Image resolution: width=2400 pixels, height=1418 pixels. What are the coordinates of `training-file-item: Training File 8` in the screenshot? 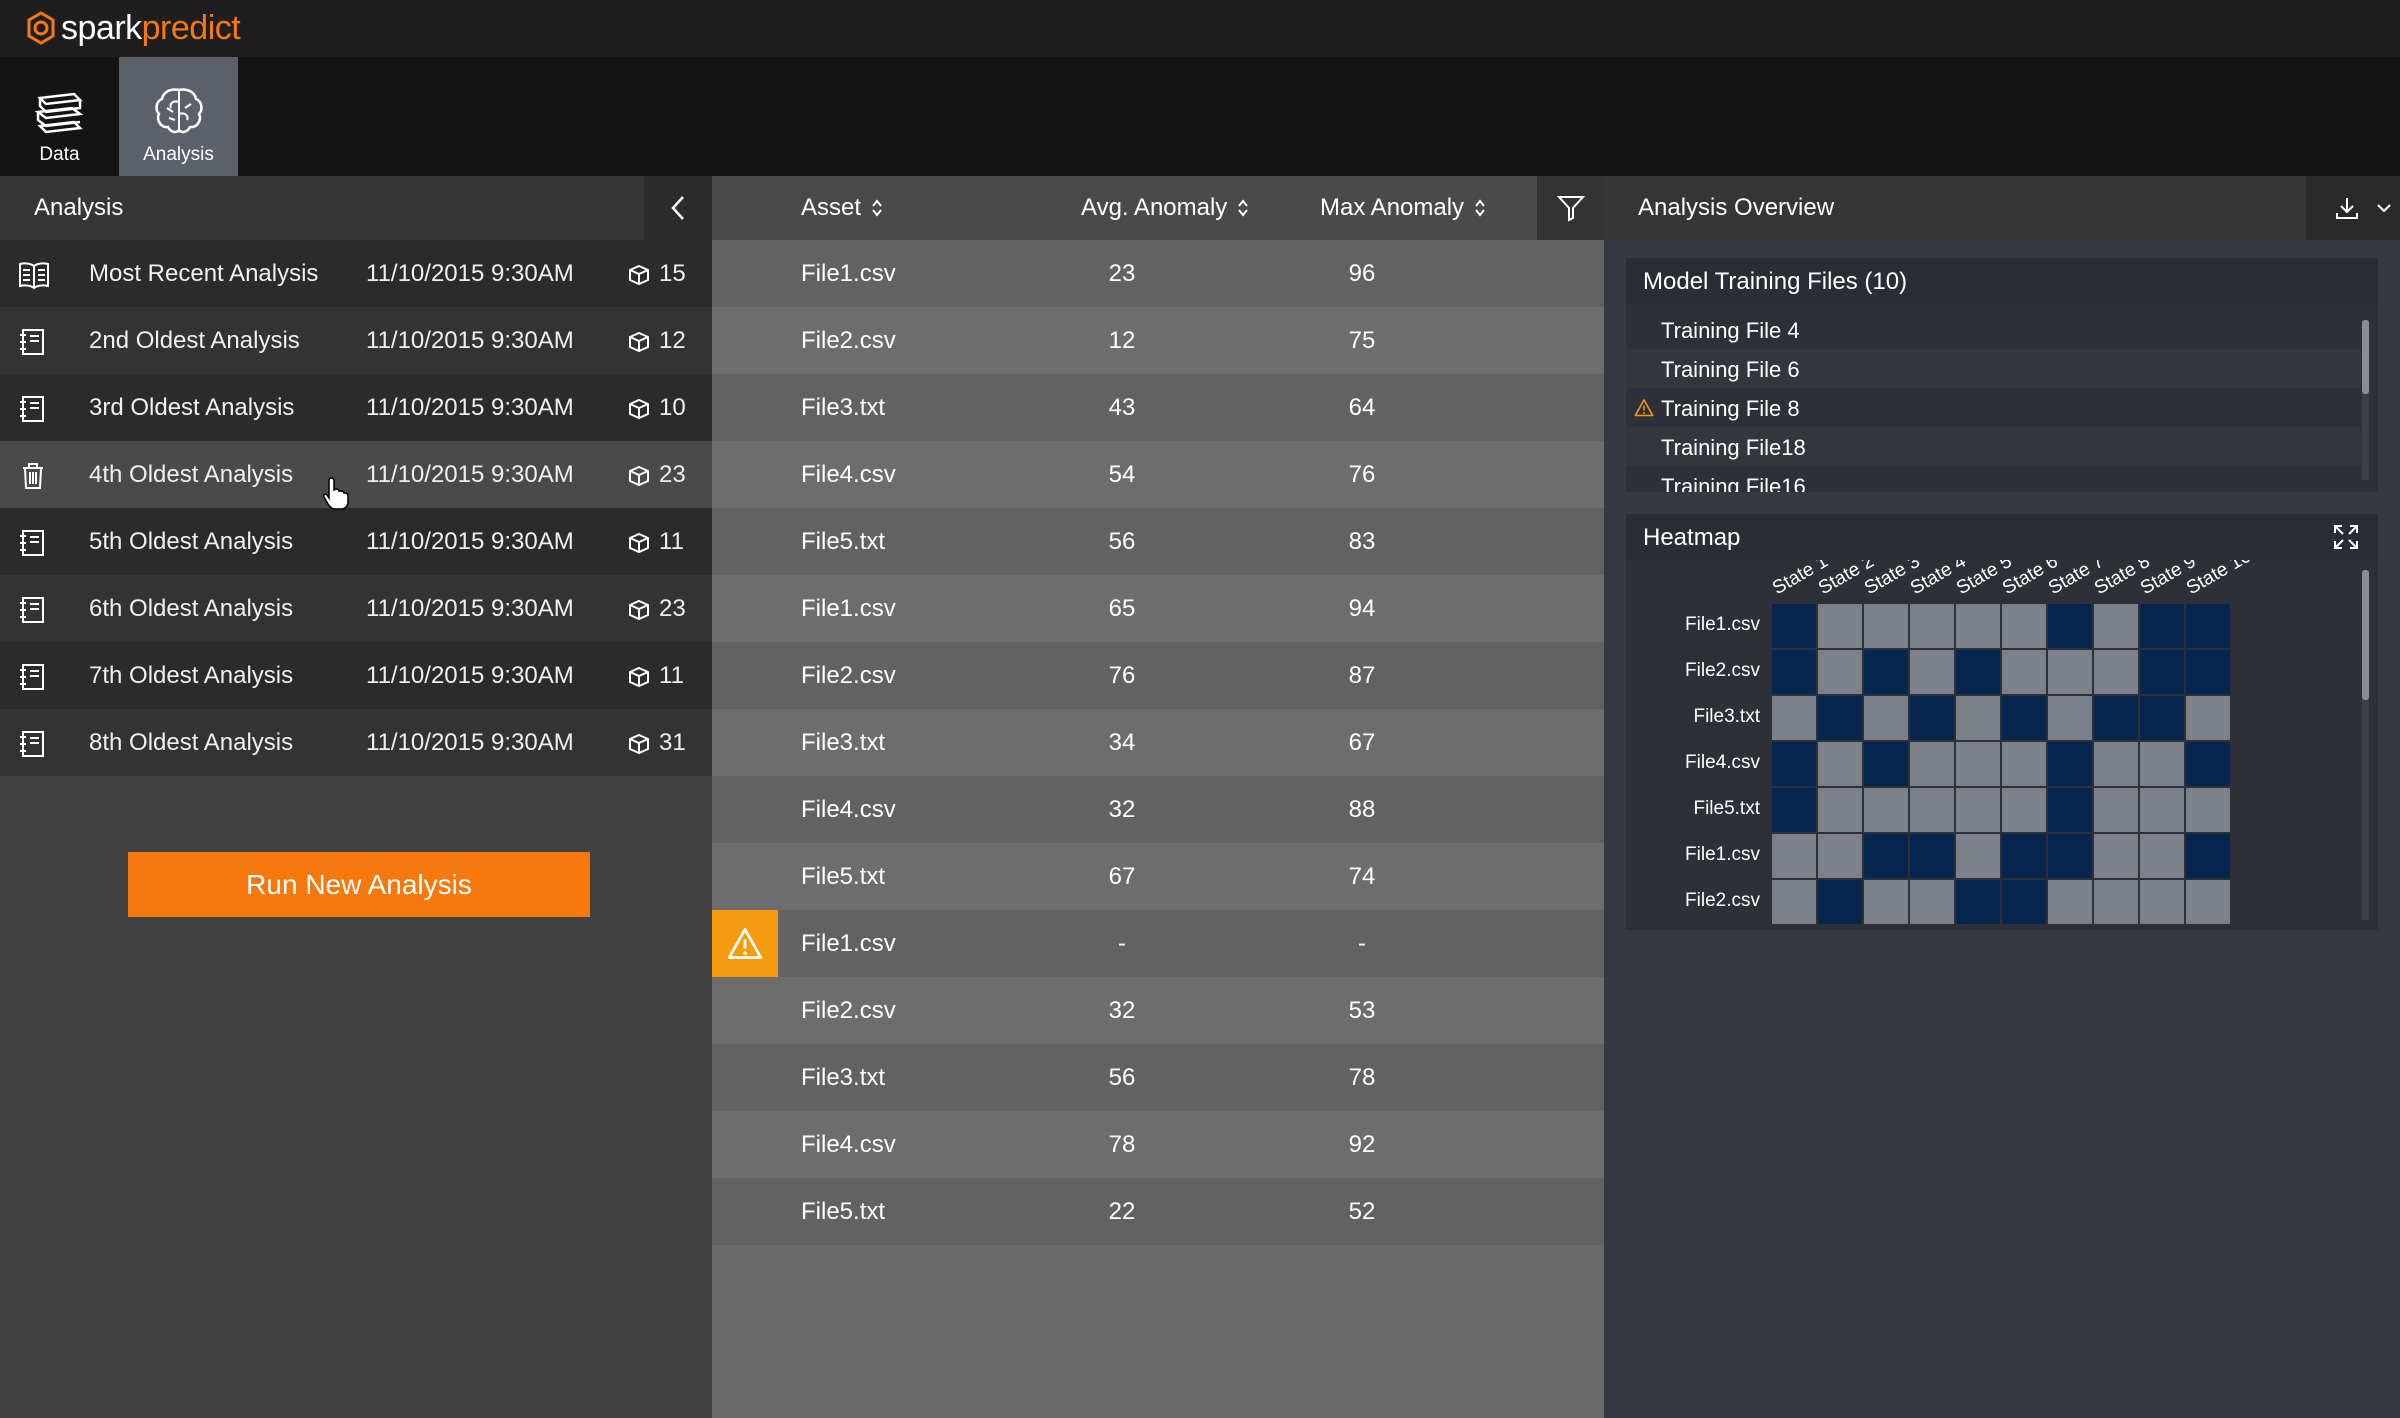 It's located at (1993, 407).